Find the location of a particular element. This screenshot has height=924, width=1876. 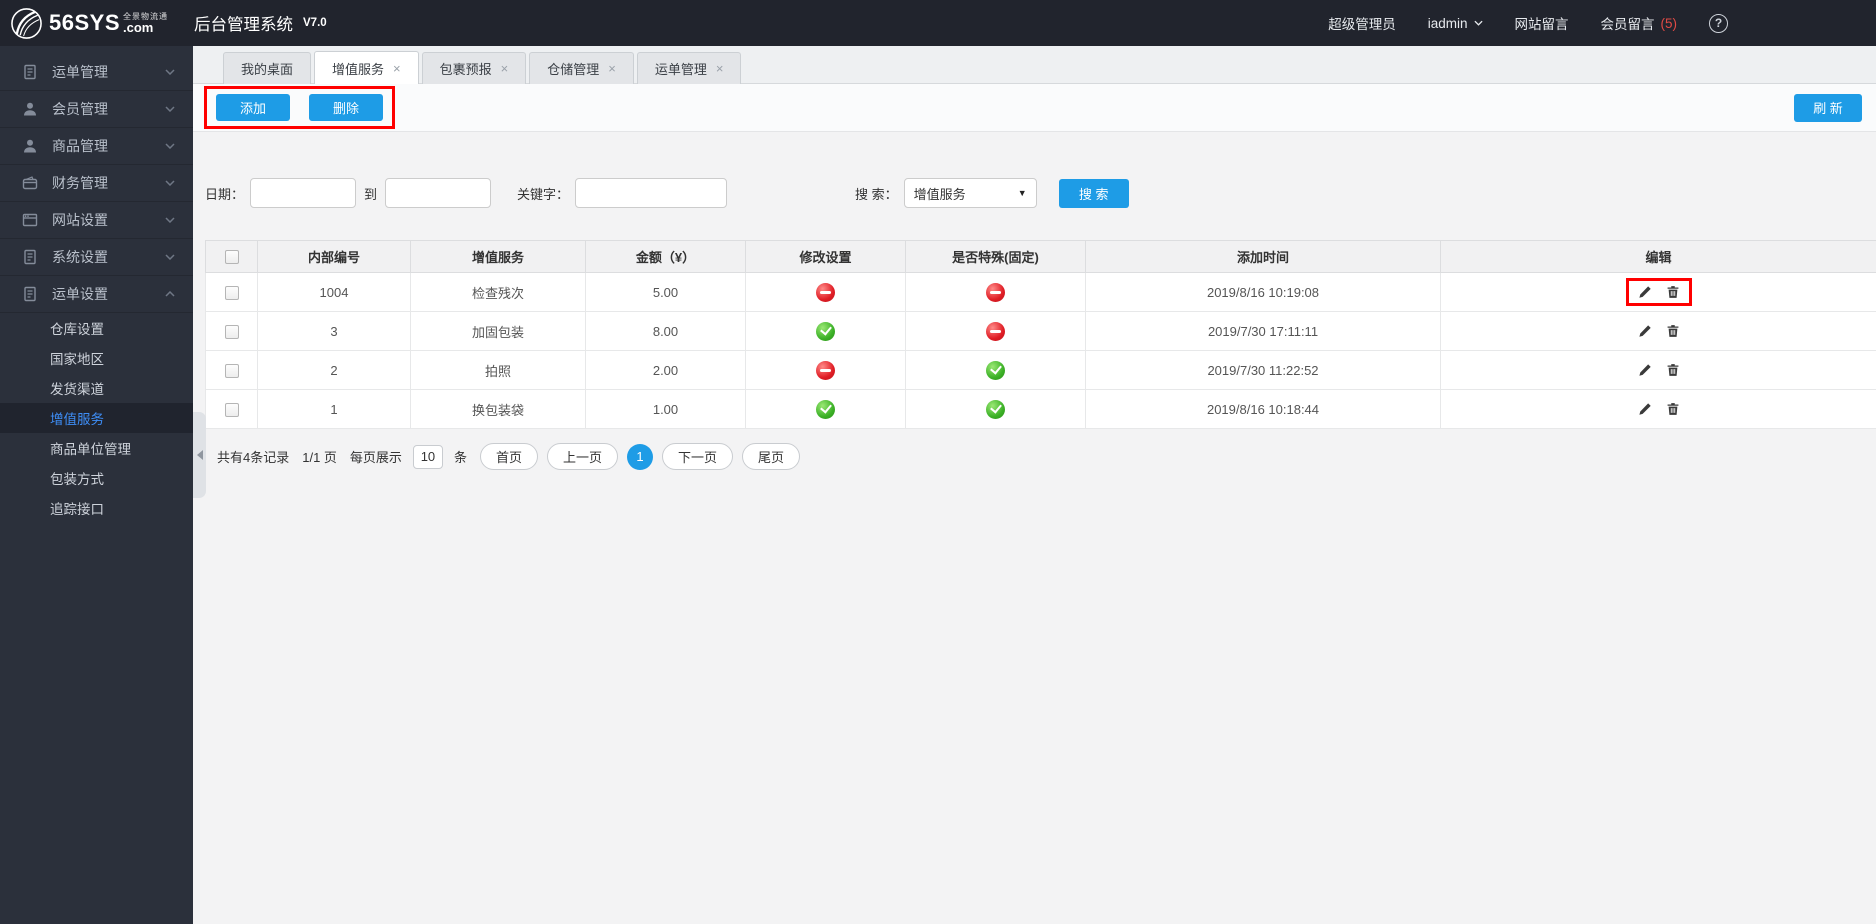

add-button: 添加 is located at coordinates (253, 107).